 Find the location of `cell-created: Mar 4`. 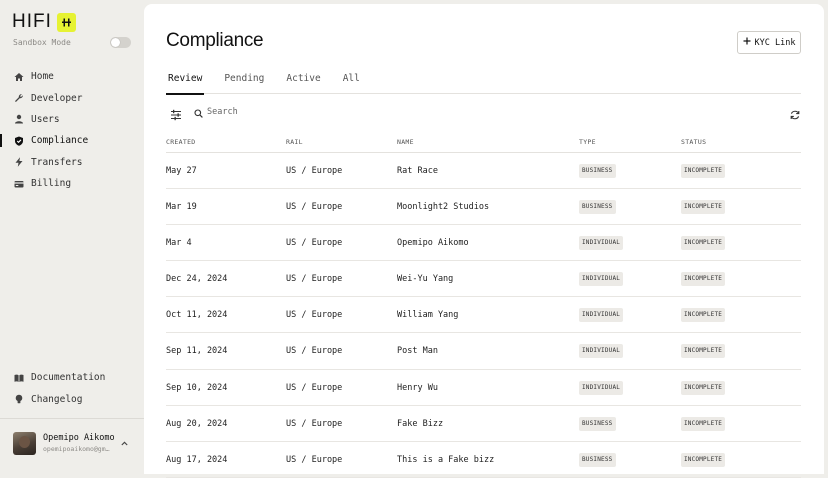

cell-created: Mar 4 is located at coordinates (179, 243).